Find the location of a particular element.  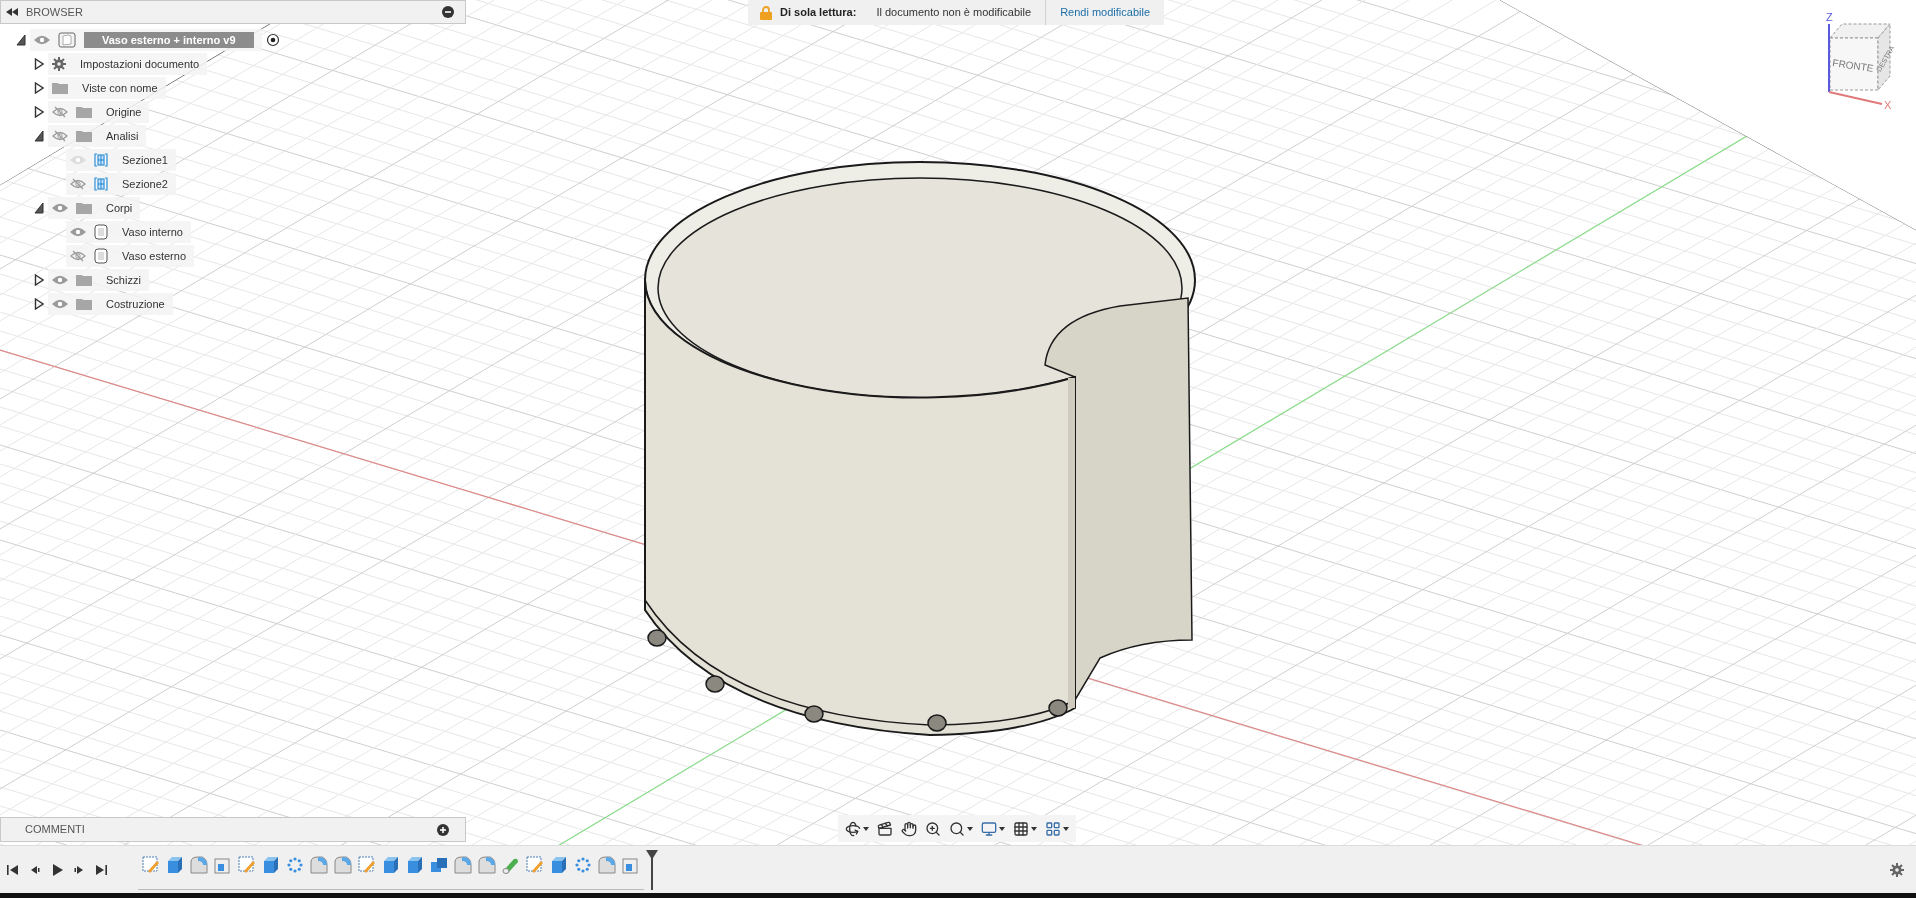

monitor-icon is located at coordinates (989, 828).